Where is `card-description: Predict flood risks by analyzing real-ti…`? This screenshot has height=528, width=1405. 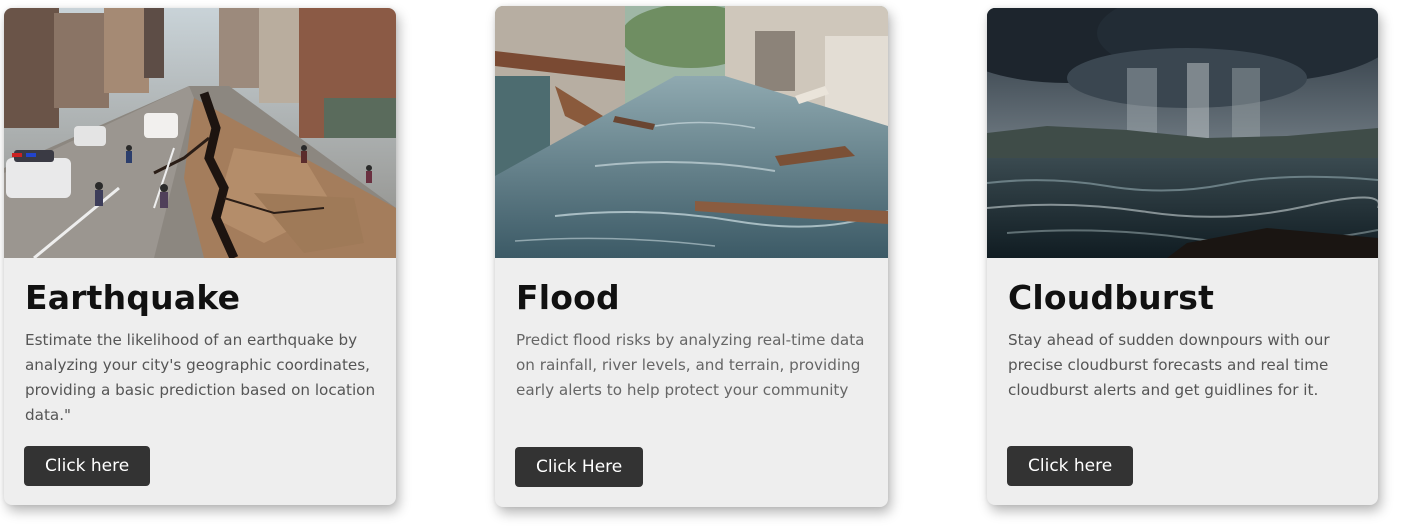
card-description: Predict flood risks by analyzing real-ti… is located at coordinates (690, 365).